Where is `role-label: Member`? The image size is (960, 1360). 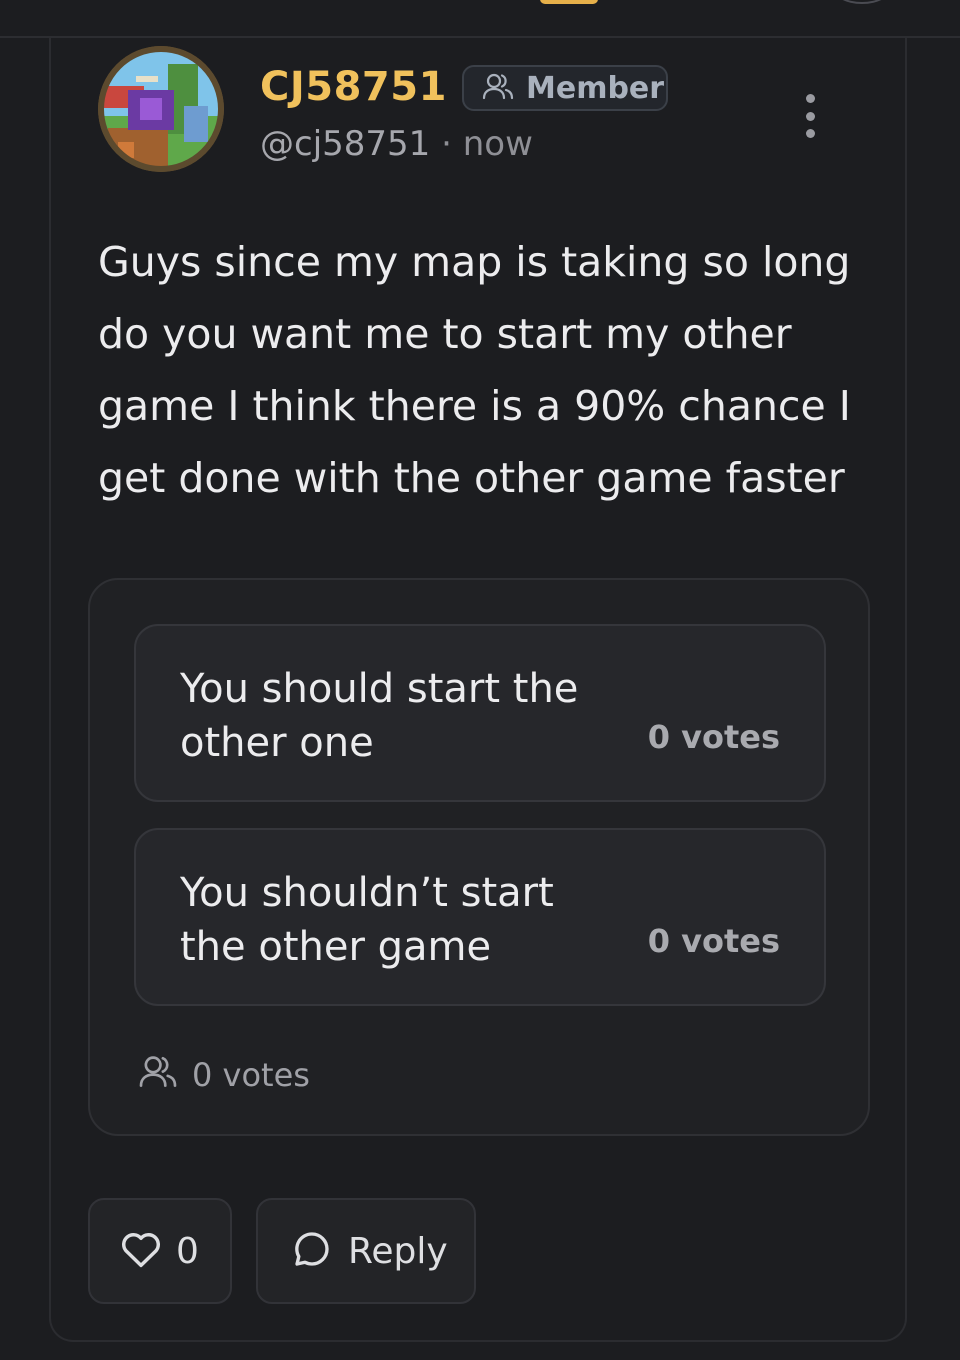 role-label: Member is located at coordinates (595, 88).